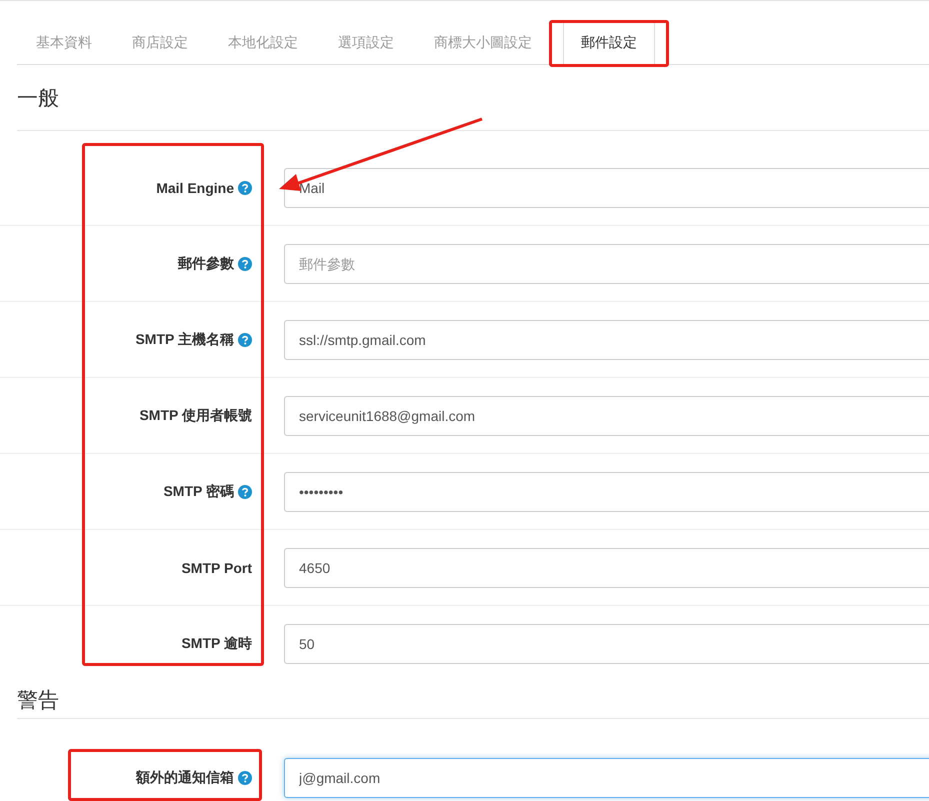  Describe the element at coordinates (473, 700) in the screenshot. I see `section-heading: 警告` at that location.